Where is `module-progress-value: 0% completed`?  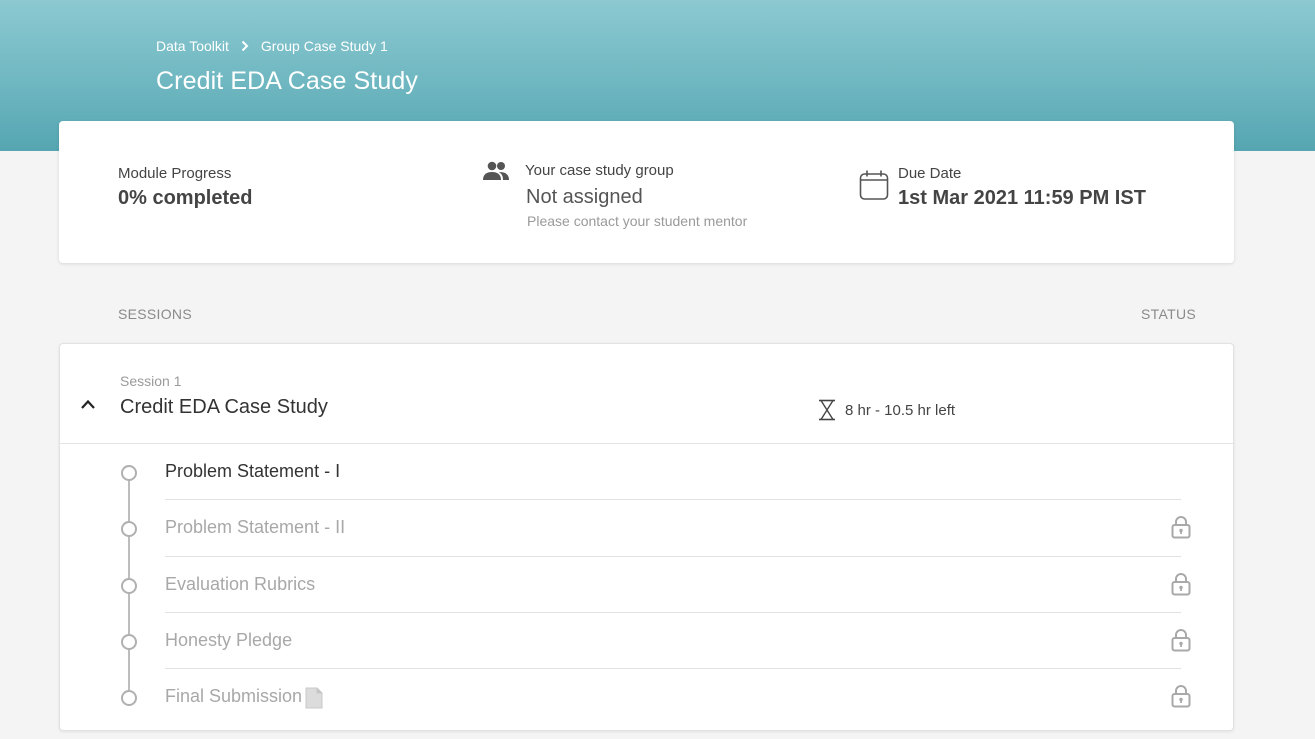 module-progress-value: 0% completed is located at coordinates (185, 198).